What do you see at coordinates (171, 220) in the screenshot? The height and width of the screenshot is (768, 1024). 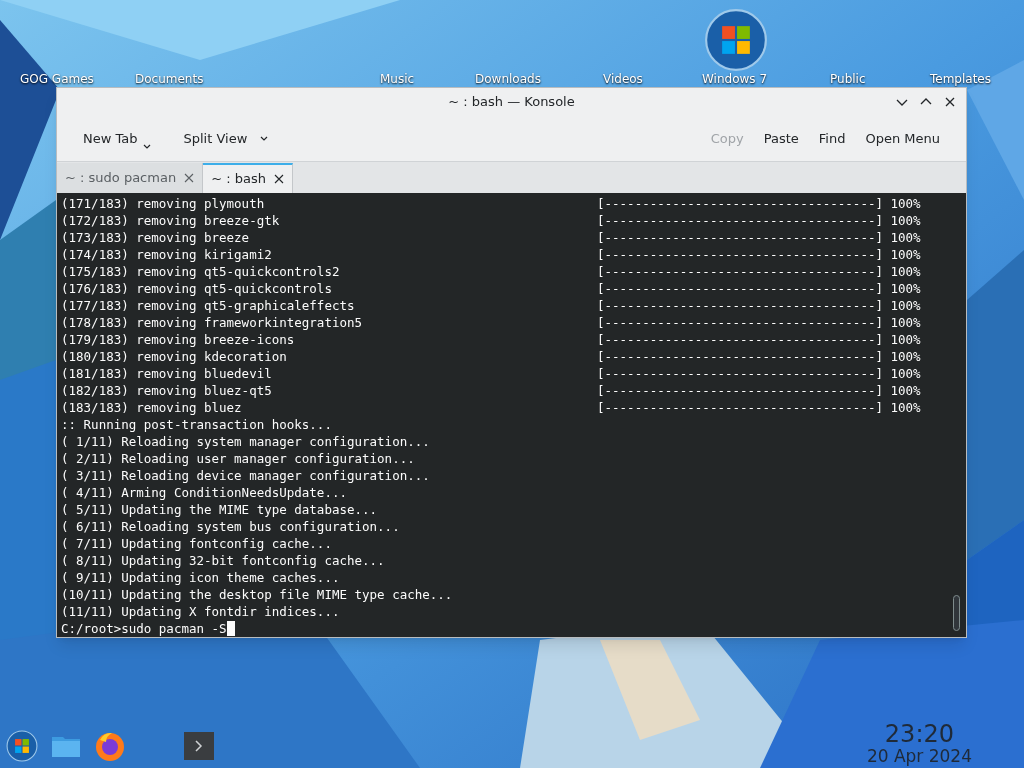 I see `terminal-line: (172/183) removing breeze-gtk` at bounding box center [171, 220].